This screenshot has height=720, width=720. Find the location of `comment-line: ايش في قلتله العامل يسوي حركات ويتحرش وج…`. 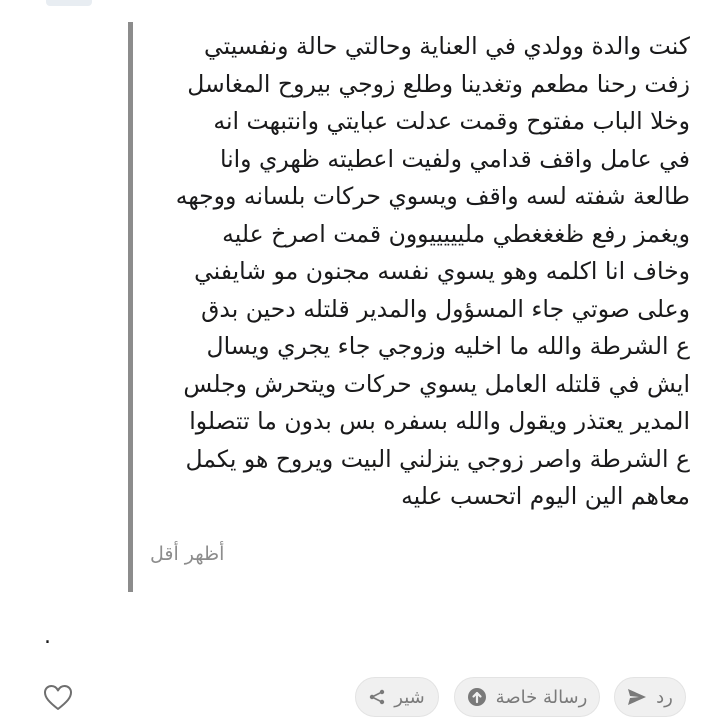

comment-line: ايش في قلتله العامل يسوي حركات ويتحرش وج… is located at coordinates (436, 383).